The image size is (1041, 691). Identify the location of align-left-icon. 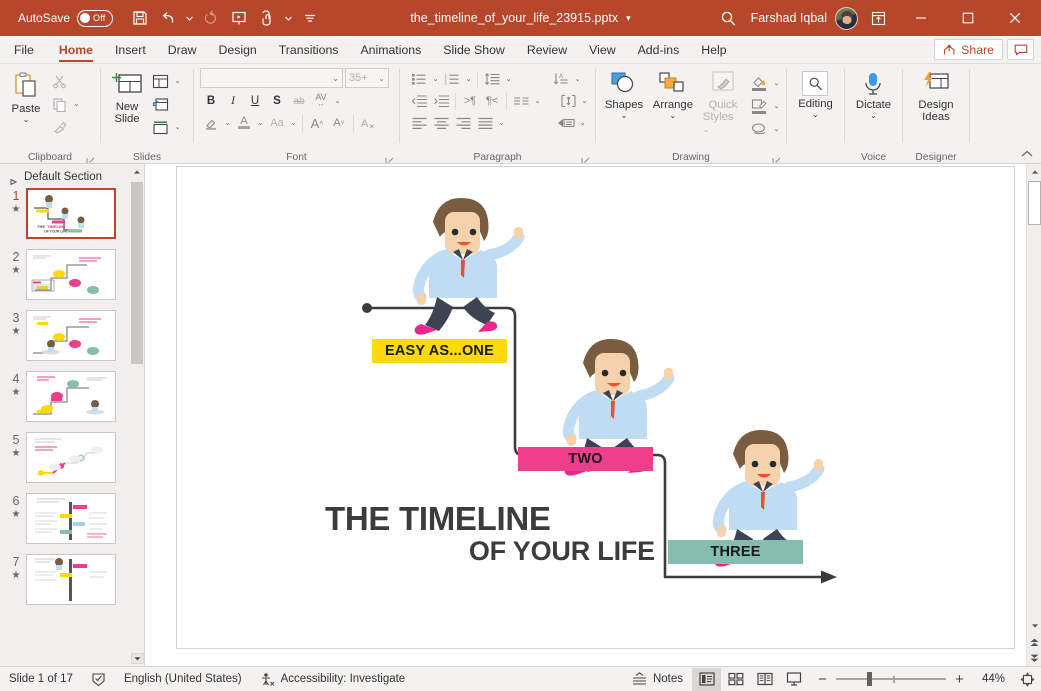
(419, 123).